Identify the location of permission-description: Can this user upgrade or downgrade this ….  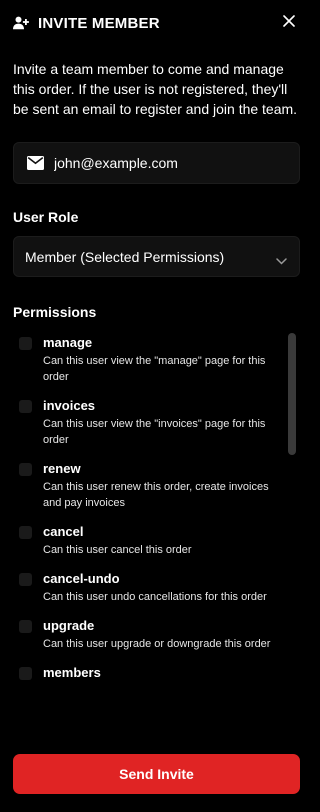
(157, 644).